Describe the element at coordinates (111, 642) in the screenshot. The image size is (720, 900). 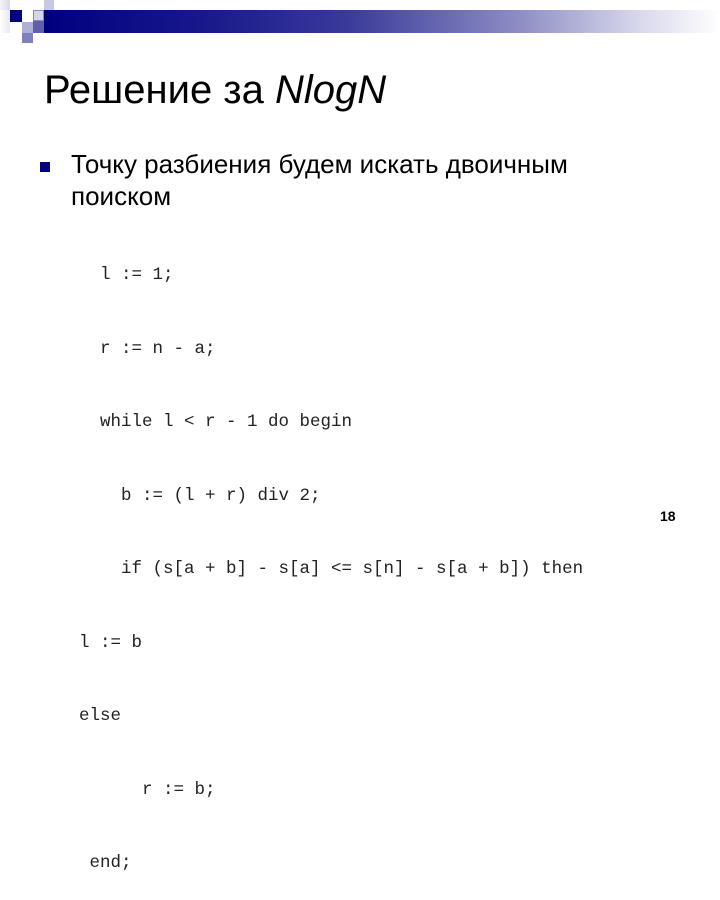
I see `code-line: l := b` at that location.